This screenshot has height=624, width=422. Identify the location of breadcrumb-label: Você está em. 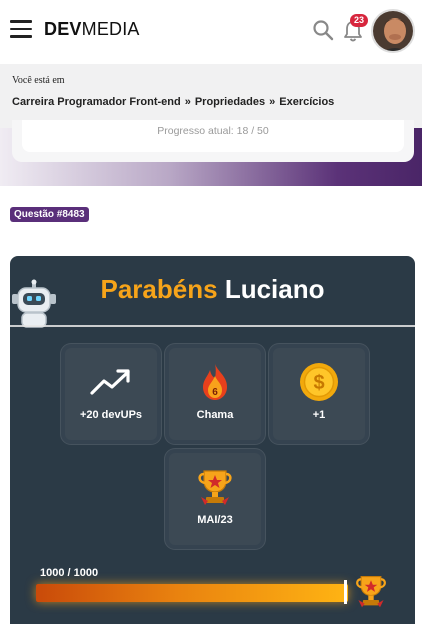
(38, 80).